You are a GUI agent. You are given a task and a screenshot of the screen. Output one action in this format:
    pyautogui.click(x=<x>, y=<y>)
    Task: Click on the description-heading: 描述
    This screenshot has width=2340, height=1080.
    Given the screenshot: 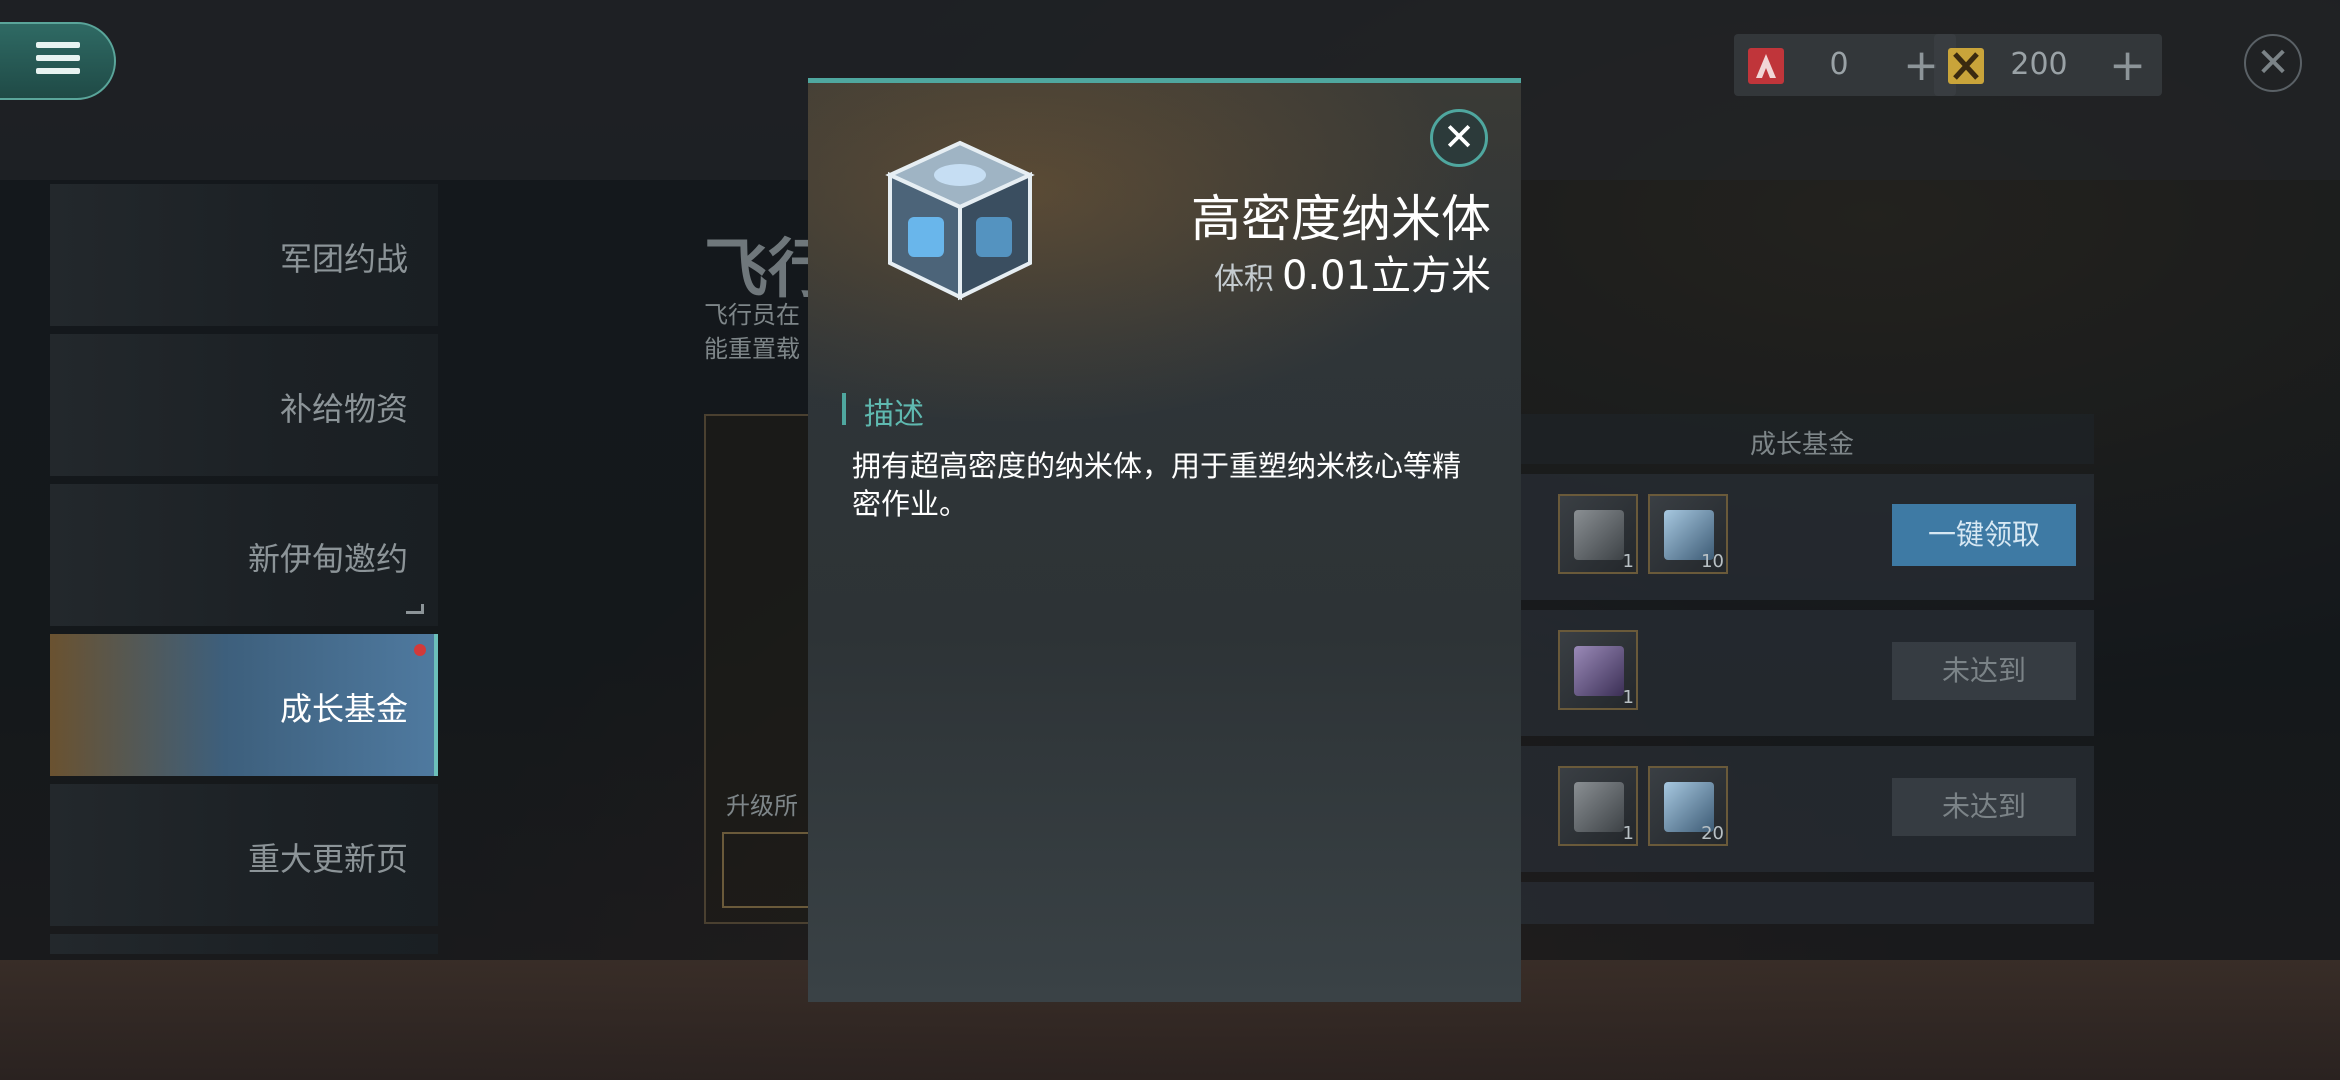 What is the action you would take?
    pyautogui.click(x=894, y=414)
    